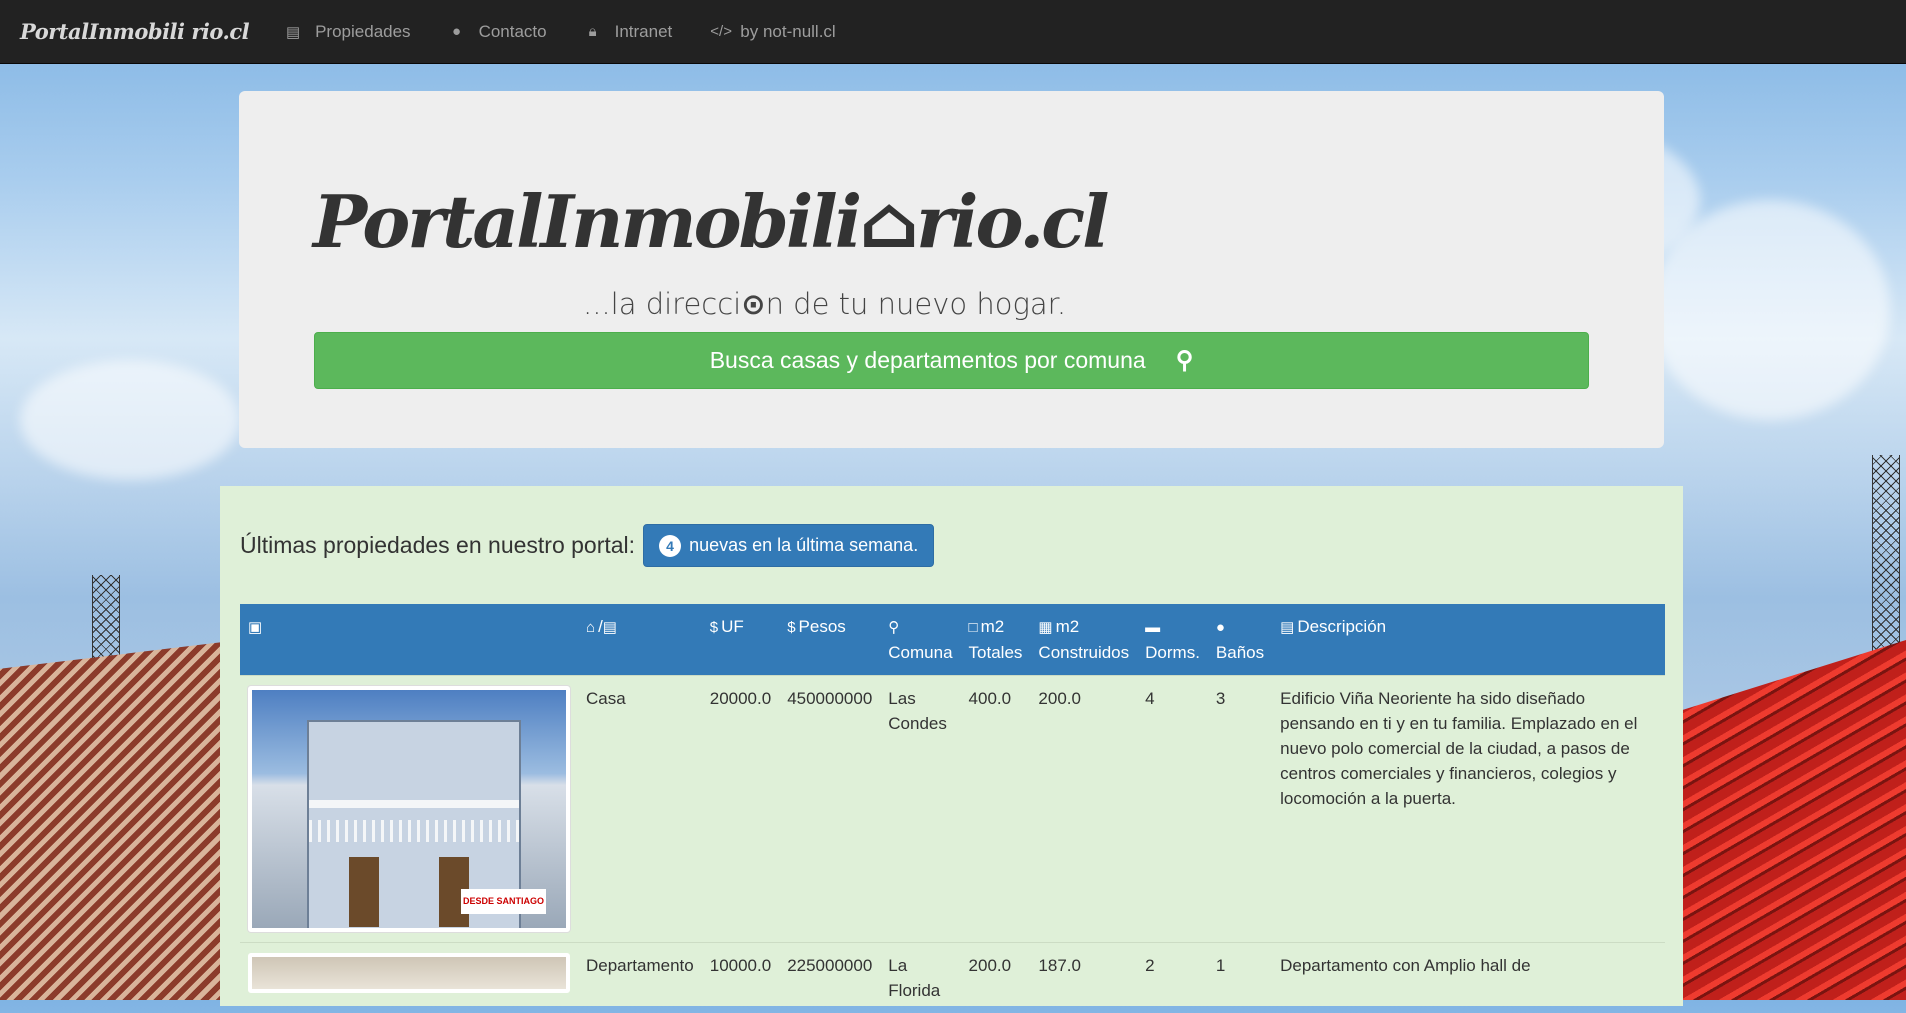 The height and width of the screenshot is (1013, 1906). I want to click on property-thumbnail: DESDE SANTIAGO, so click(409, 809).